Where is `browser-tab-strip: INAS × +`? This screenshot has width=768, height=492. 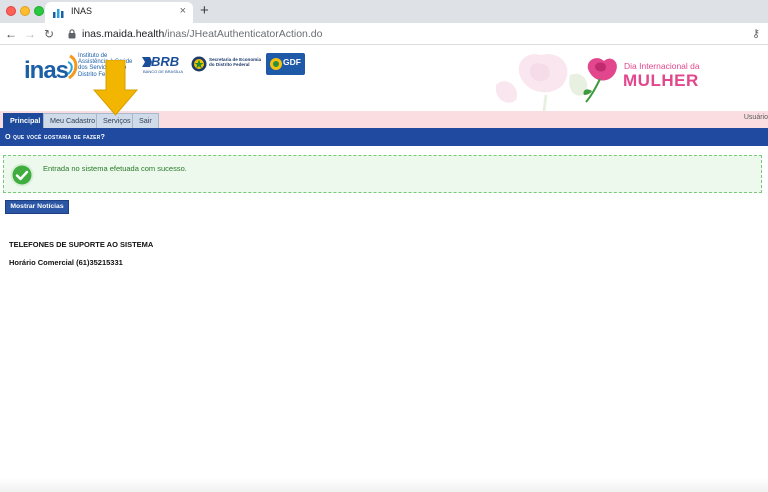 browser-tab-strip: INAS × + is located at coordinates (384, 11).